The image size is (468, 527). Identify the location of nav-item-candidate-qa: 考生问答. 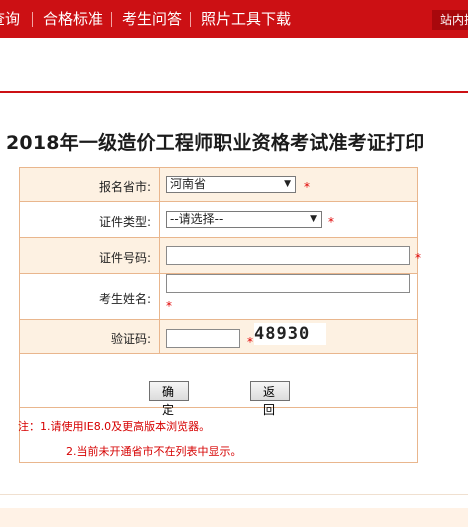
(152, 19).